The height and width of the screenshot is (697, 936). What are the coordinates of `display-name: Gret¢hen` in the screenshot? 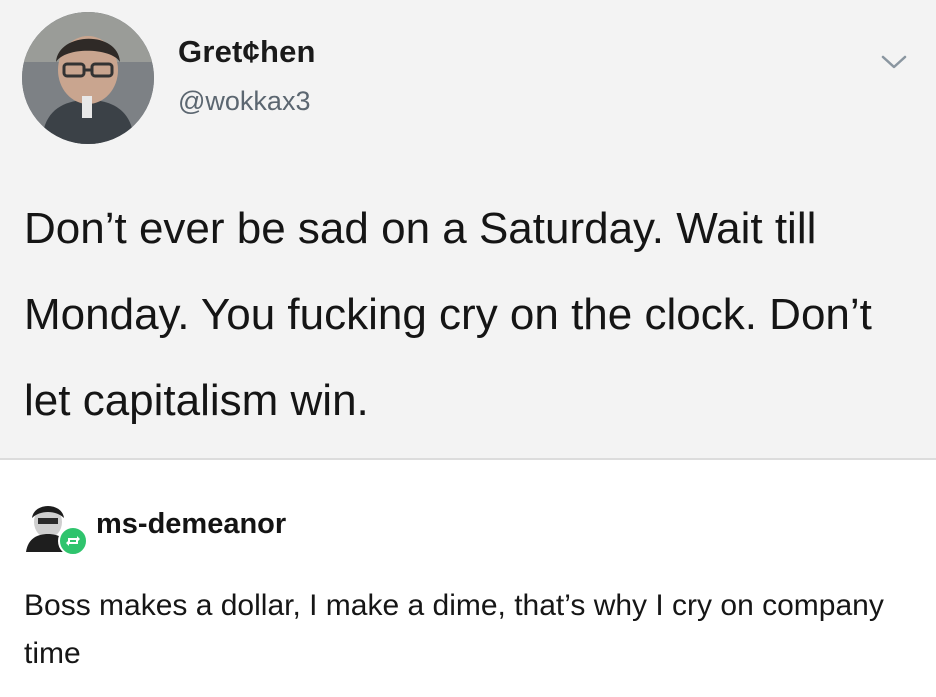 It's located at (247, 52).